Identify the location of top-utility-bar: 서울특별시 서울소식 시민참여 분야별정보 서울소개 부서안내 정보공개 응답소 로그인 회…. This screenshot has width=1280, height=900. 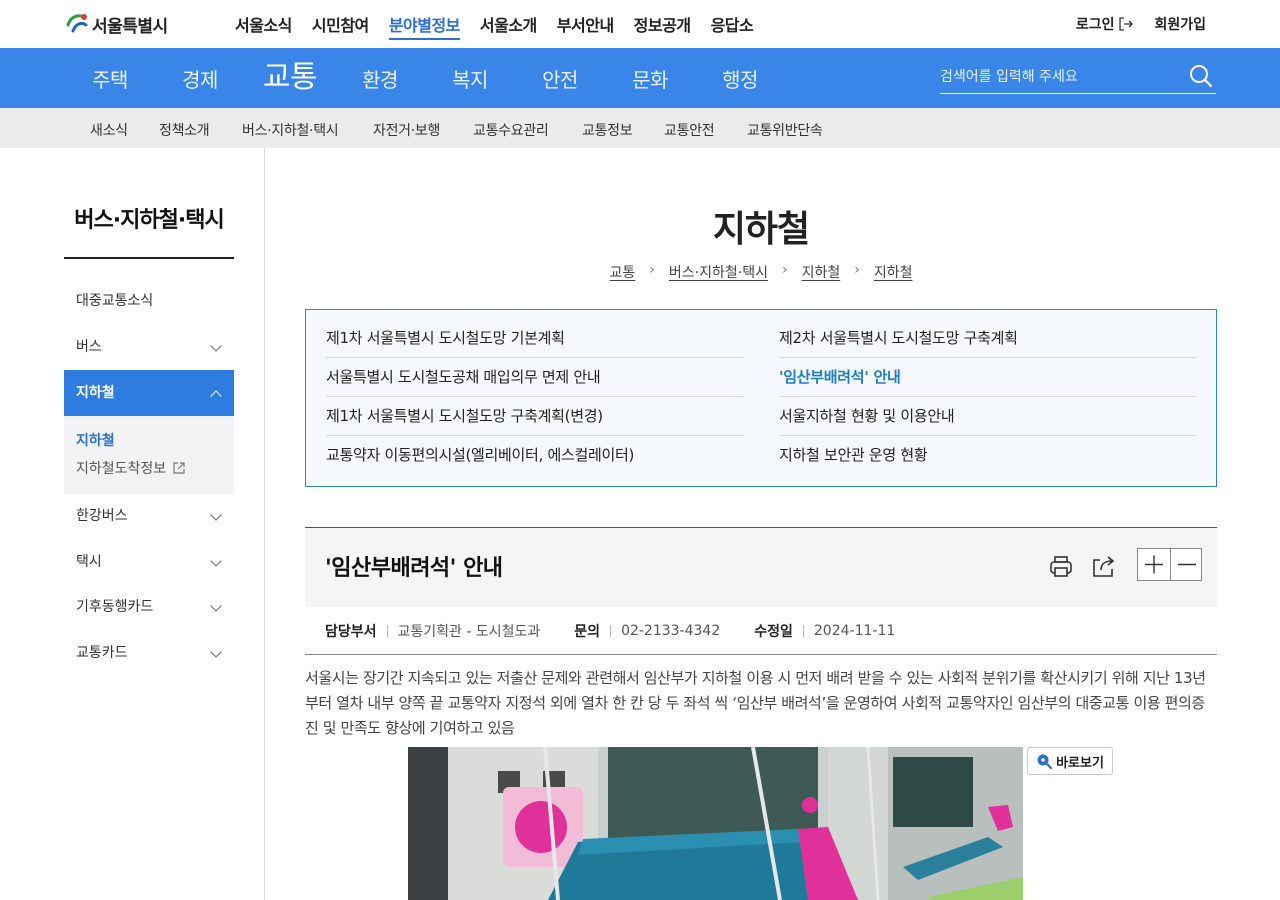
(640, 24).